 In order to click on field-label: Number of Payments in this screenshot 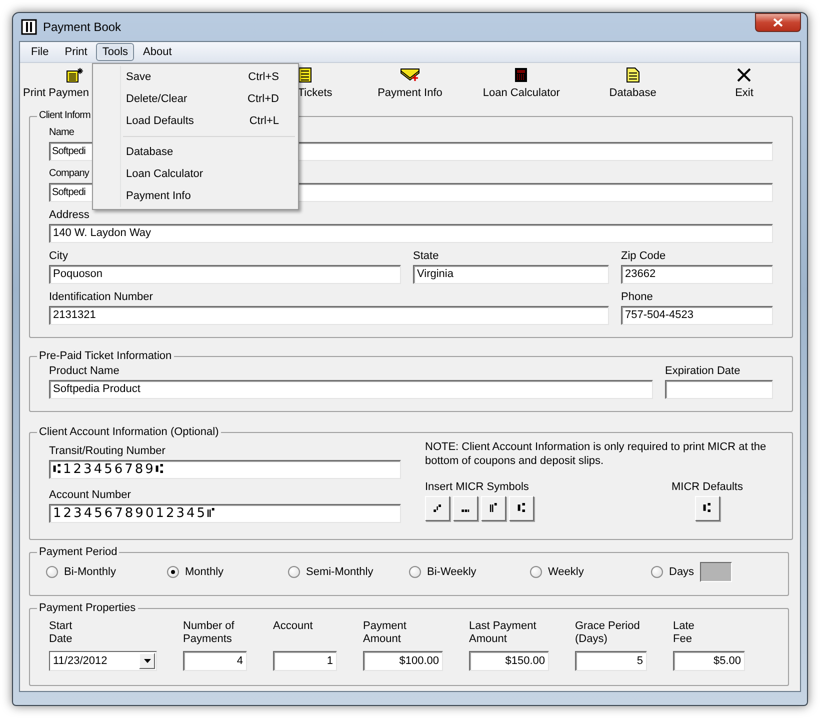, I will do `click(209, 633)`.